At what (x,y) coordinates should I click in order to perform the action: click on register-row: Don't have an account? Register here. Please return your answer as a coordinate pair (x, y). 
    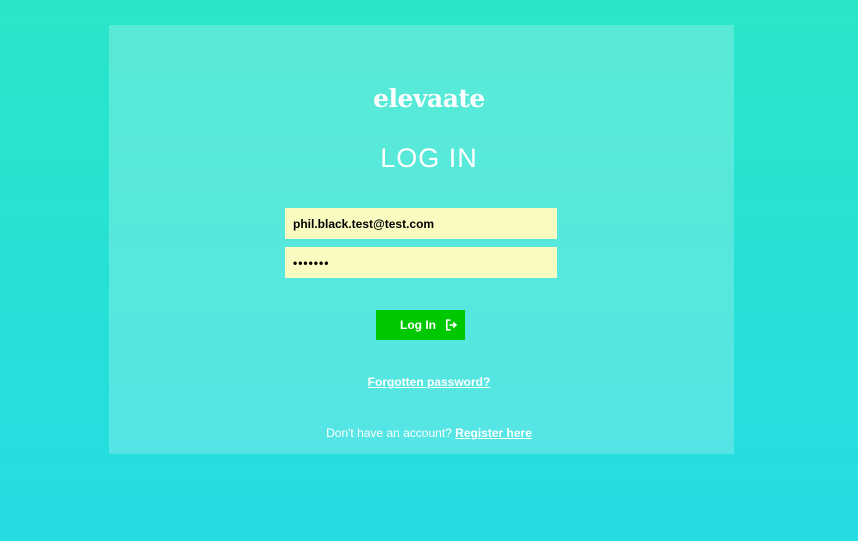
    Looking at the image, I should click on (429, 433).